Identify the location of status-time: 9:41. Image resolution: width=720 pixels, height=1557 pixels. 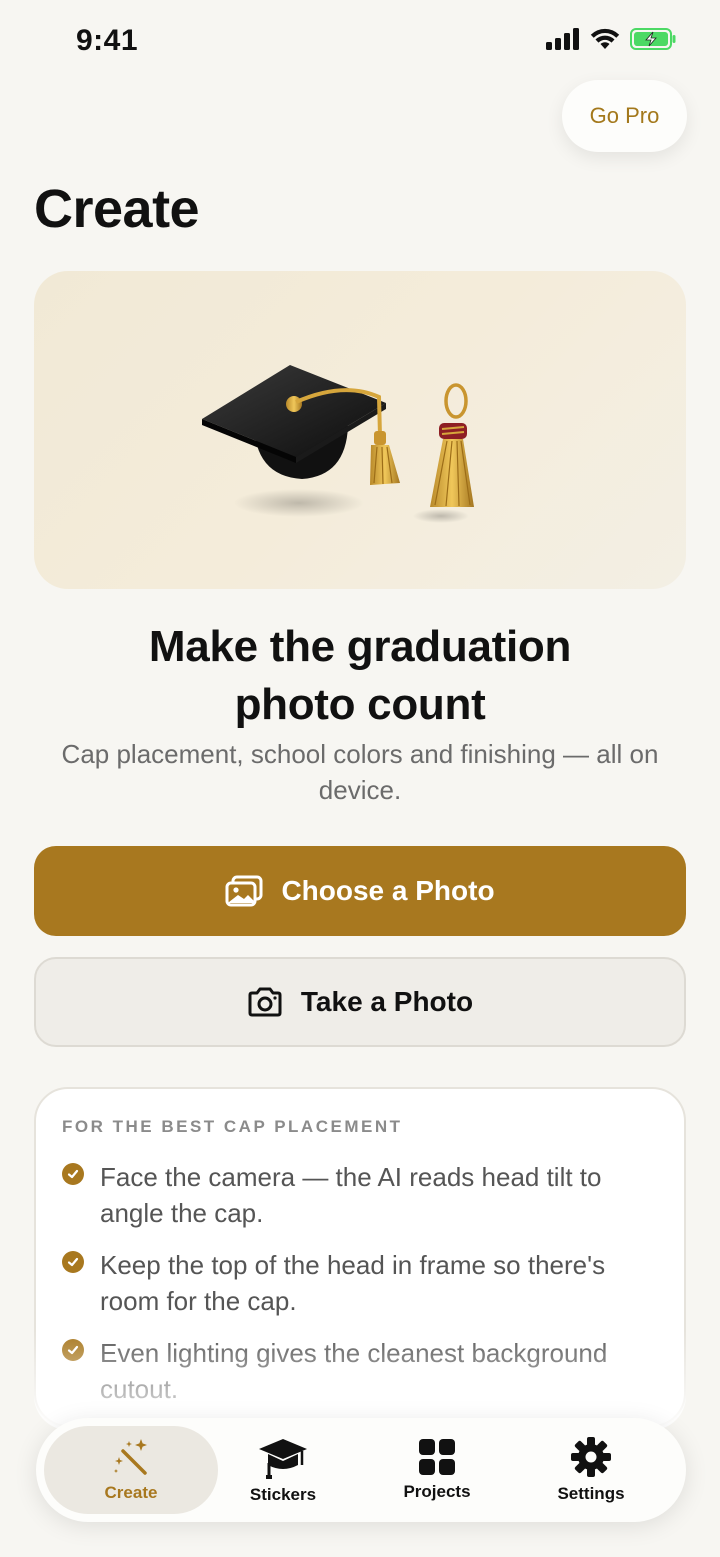
(107, 40).